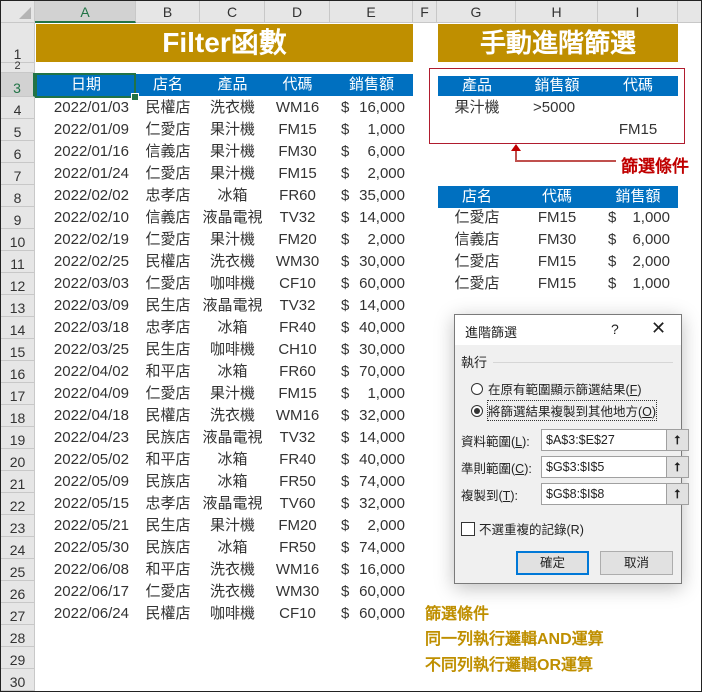  I want to click on store-cell: 民族店, so click(168, 547).